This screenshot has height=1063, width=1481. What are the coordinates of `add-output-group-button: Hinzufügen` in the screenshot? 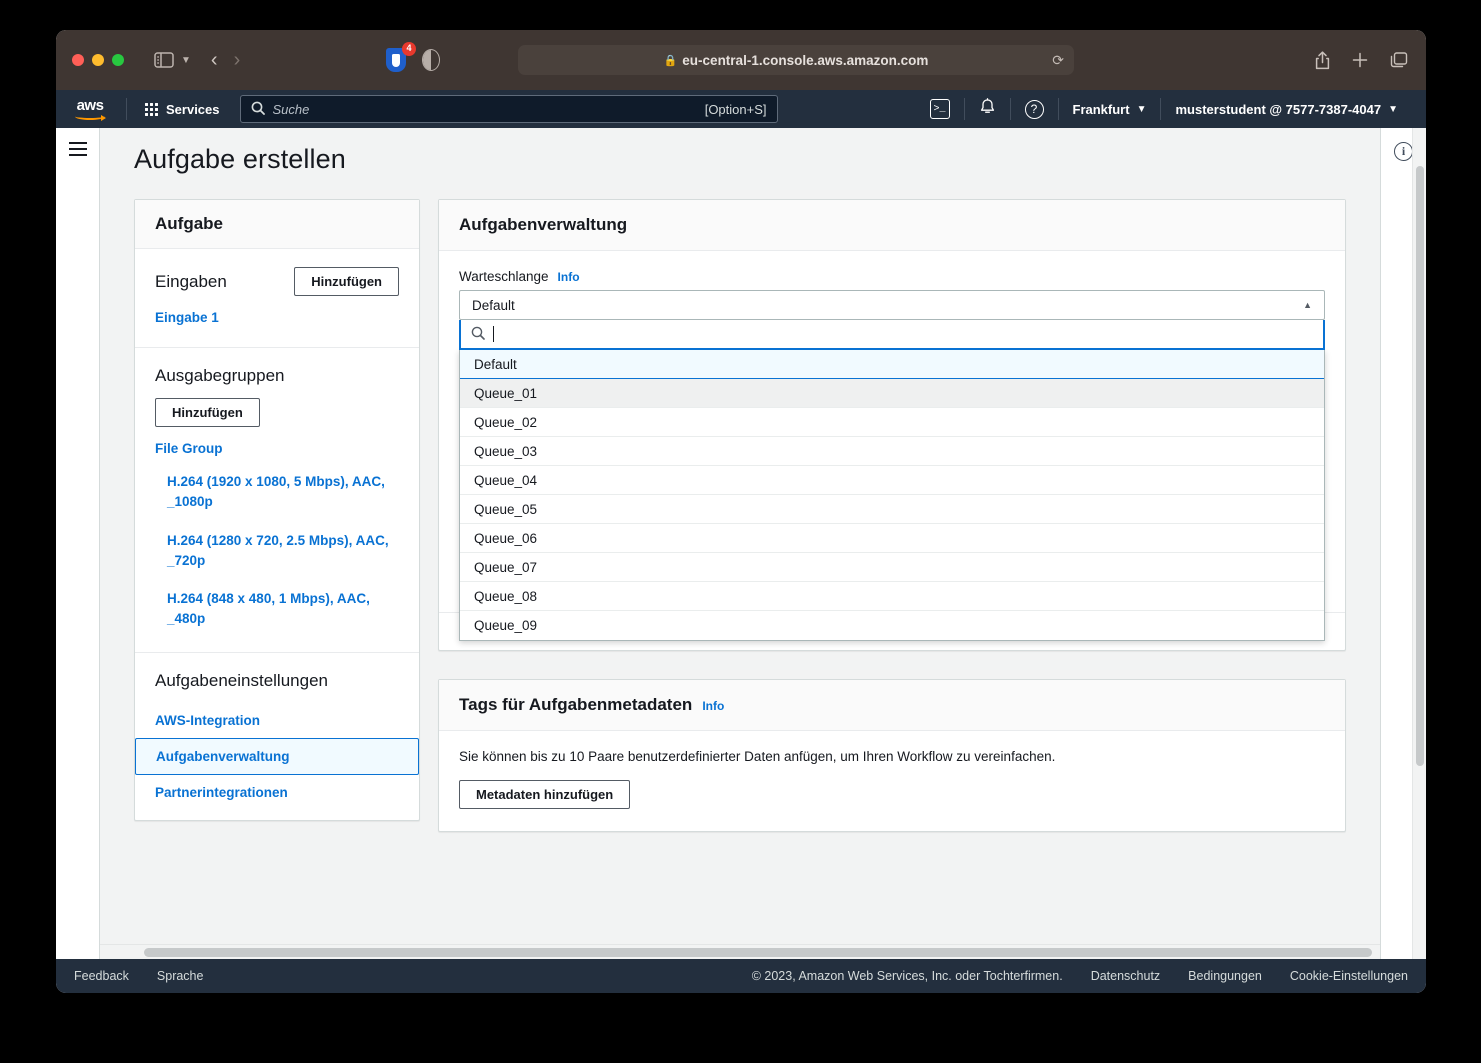 It's located at (207, 412).